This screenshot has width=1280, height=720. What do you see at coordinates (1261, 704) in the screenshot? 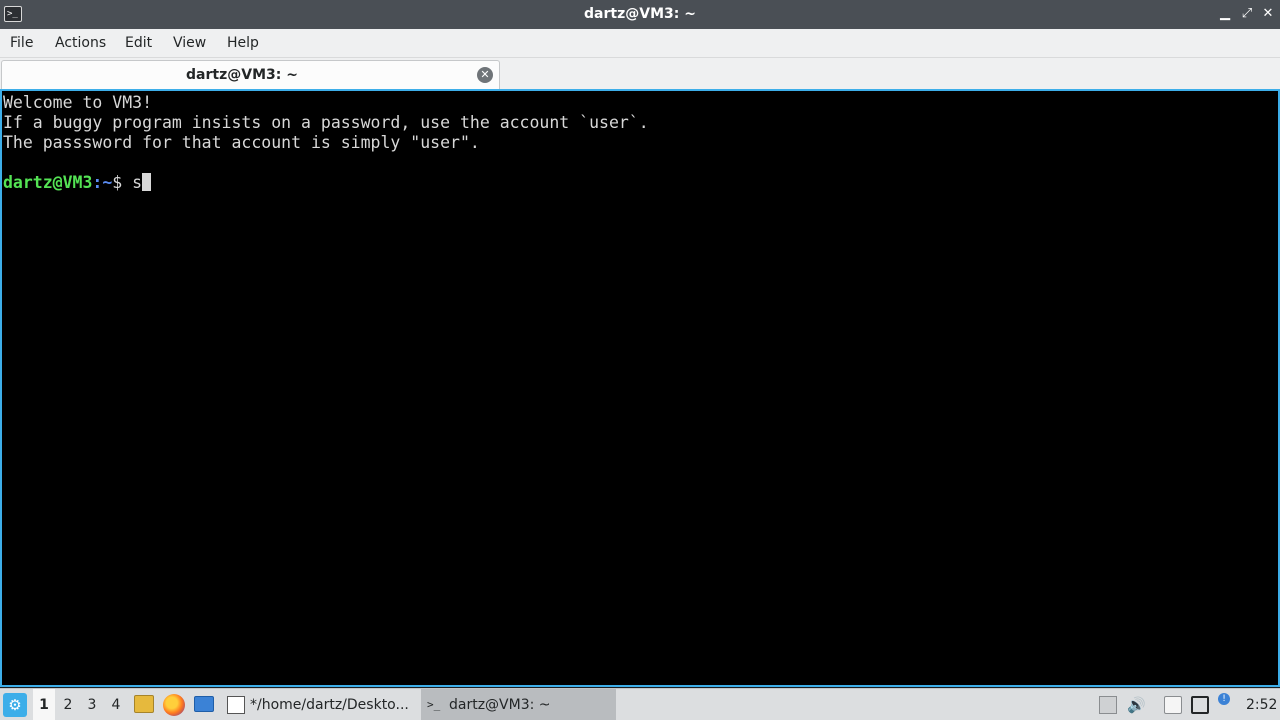
I see `clock: 2:52` at bounding box center [1261, 704].